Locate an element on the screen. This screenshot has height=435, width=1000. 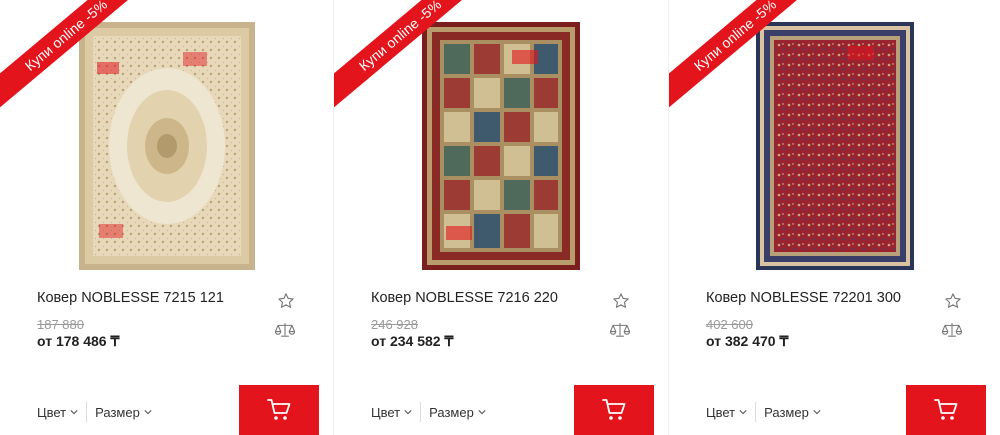
price: от 178 486 ₸ is located at coordinates (78, 341).